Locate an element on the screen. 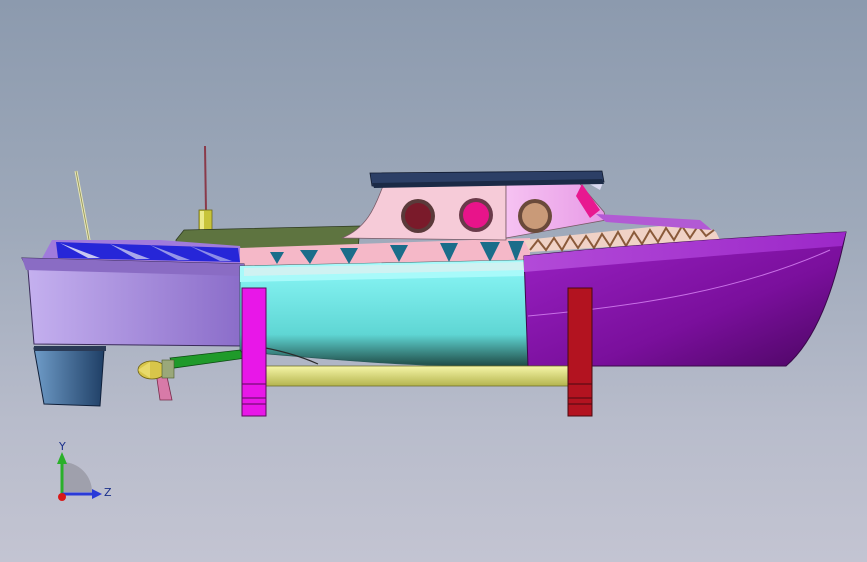  stand-support-front is located at coordinates (580, 352).